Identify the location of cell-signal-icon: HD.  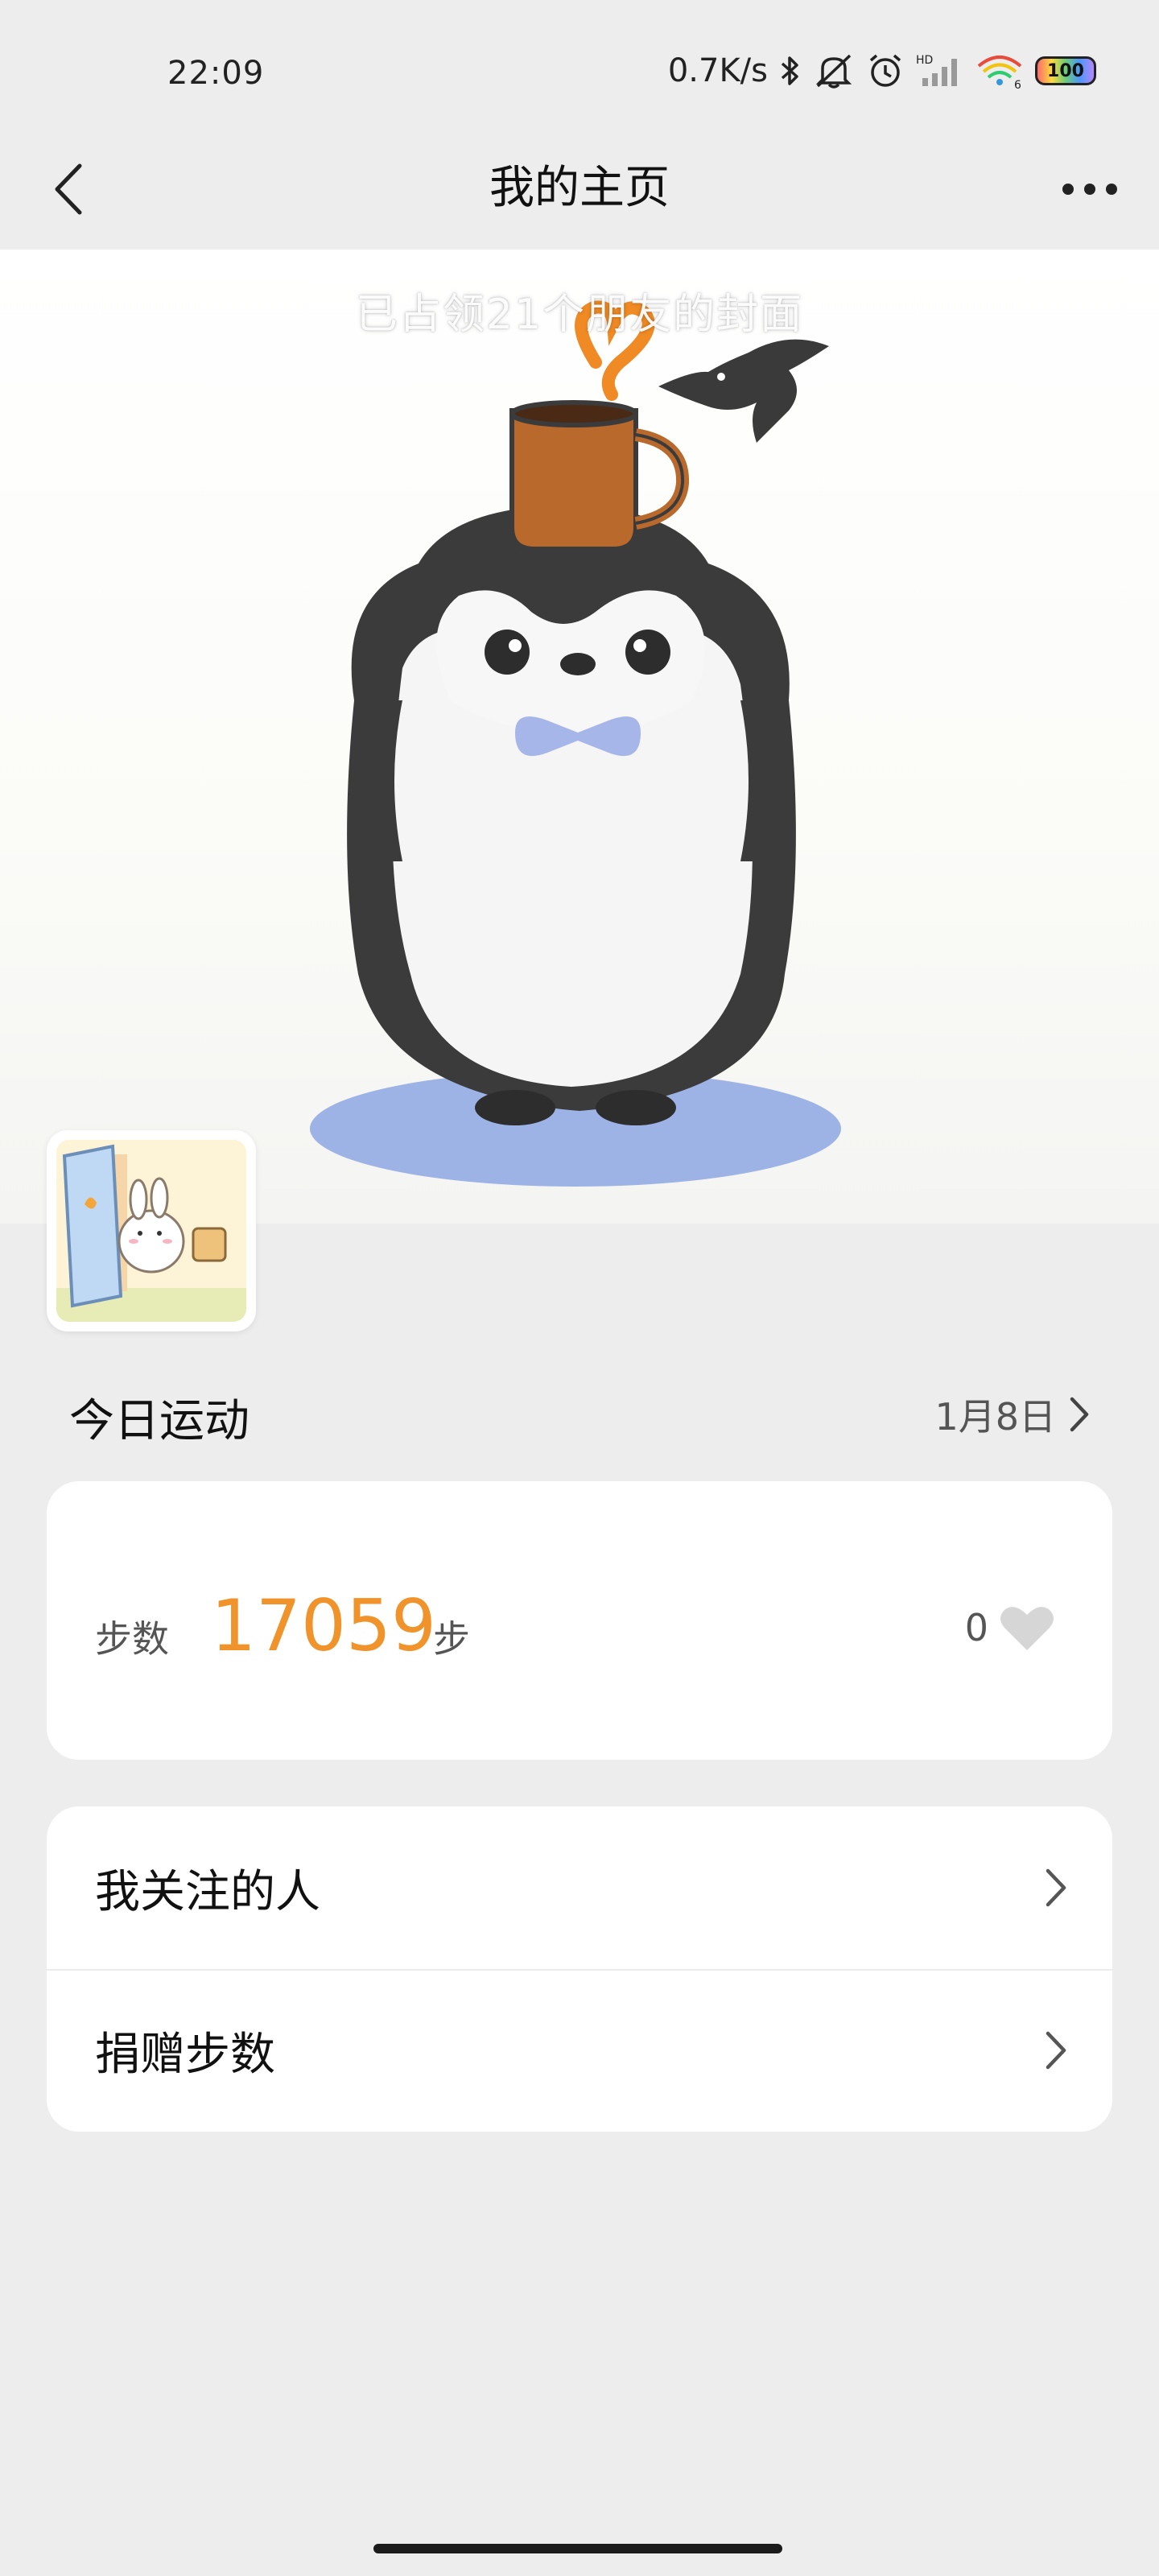
(940, 70).